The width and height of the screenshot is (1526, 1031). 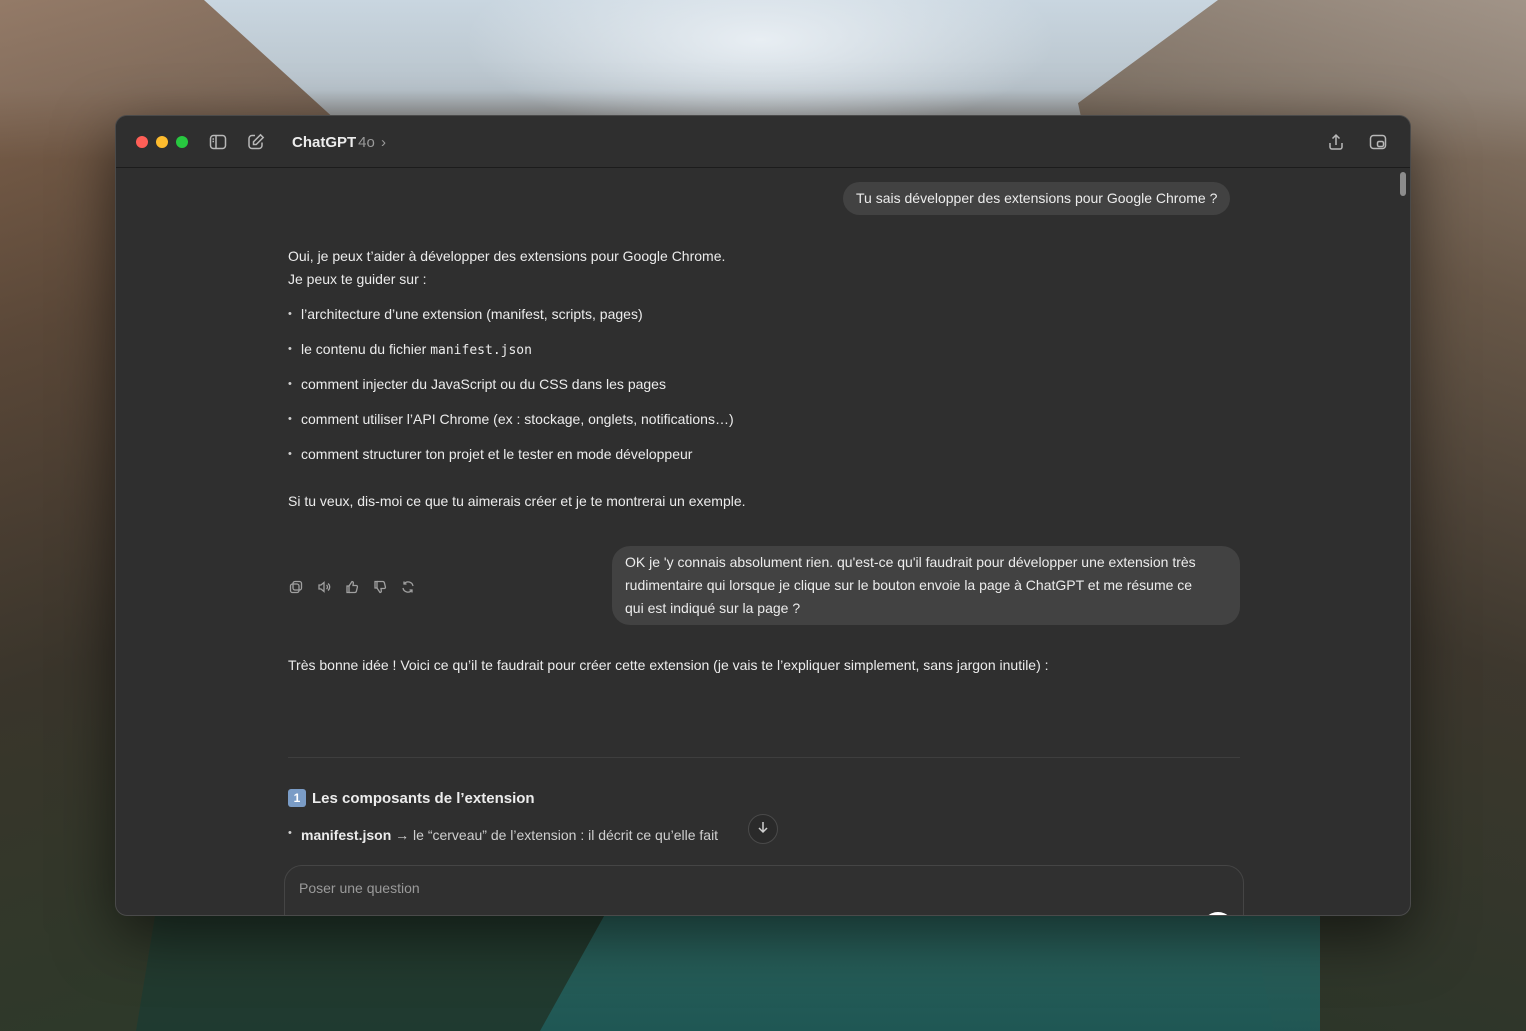 What do you see at coordinates (764, 757) in the screenshot?
I see `divider` at bounding box center [764, 757].